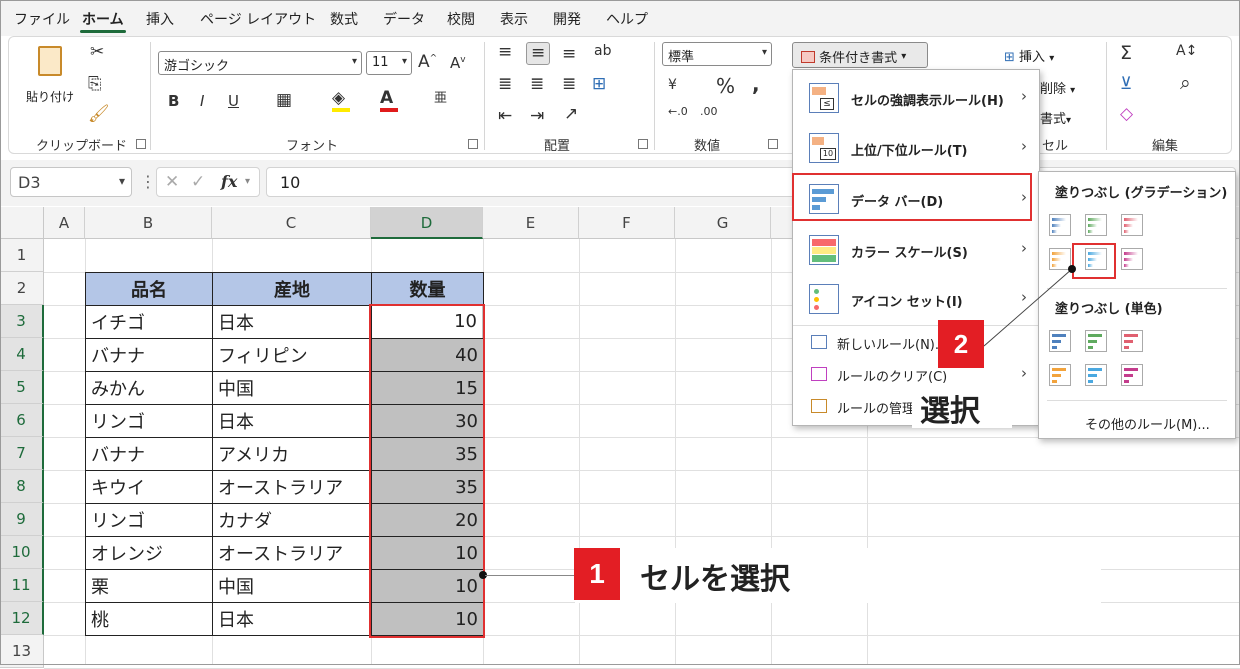 The height and width of the screenshot is (669, 1240). I want to click on cut-icon: ✂, so click(97, 52).